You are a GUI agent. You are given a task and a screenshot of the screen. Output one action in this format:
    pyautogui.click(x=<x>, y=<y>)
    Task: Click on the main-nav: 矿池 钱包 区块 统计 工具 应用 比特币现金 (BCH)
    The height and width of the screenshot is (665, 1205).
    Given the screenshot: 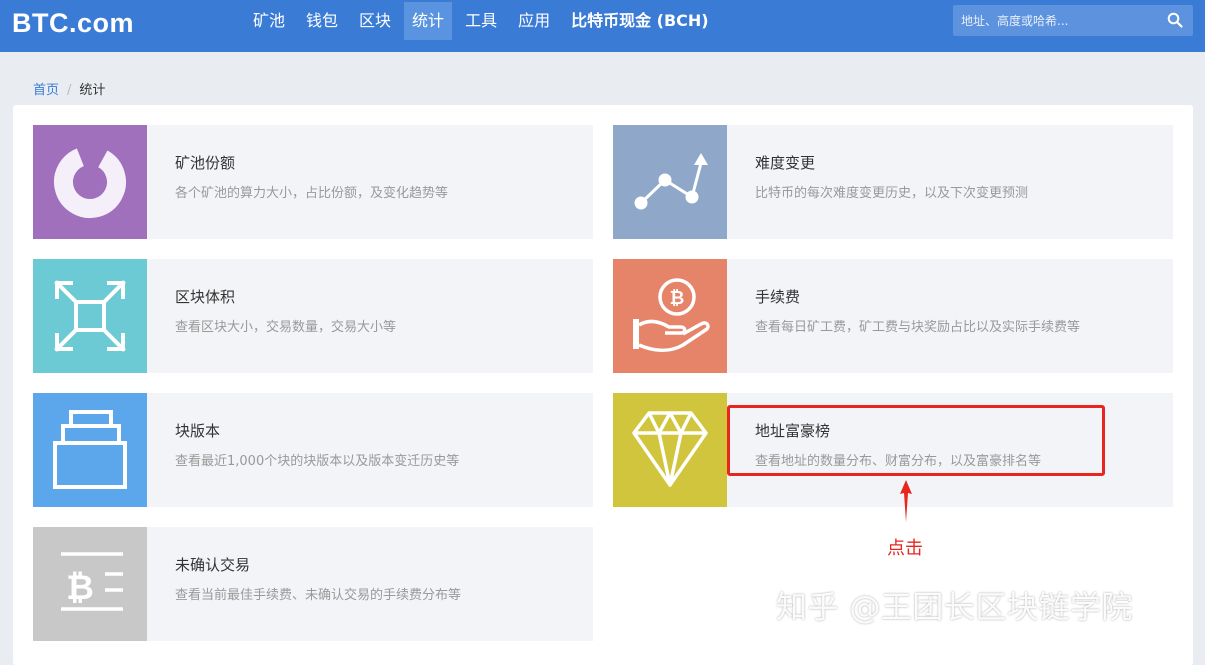 What is the action you would take?
    pyautogui.click(x=483, y=21)
    